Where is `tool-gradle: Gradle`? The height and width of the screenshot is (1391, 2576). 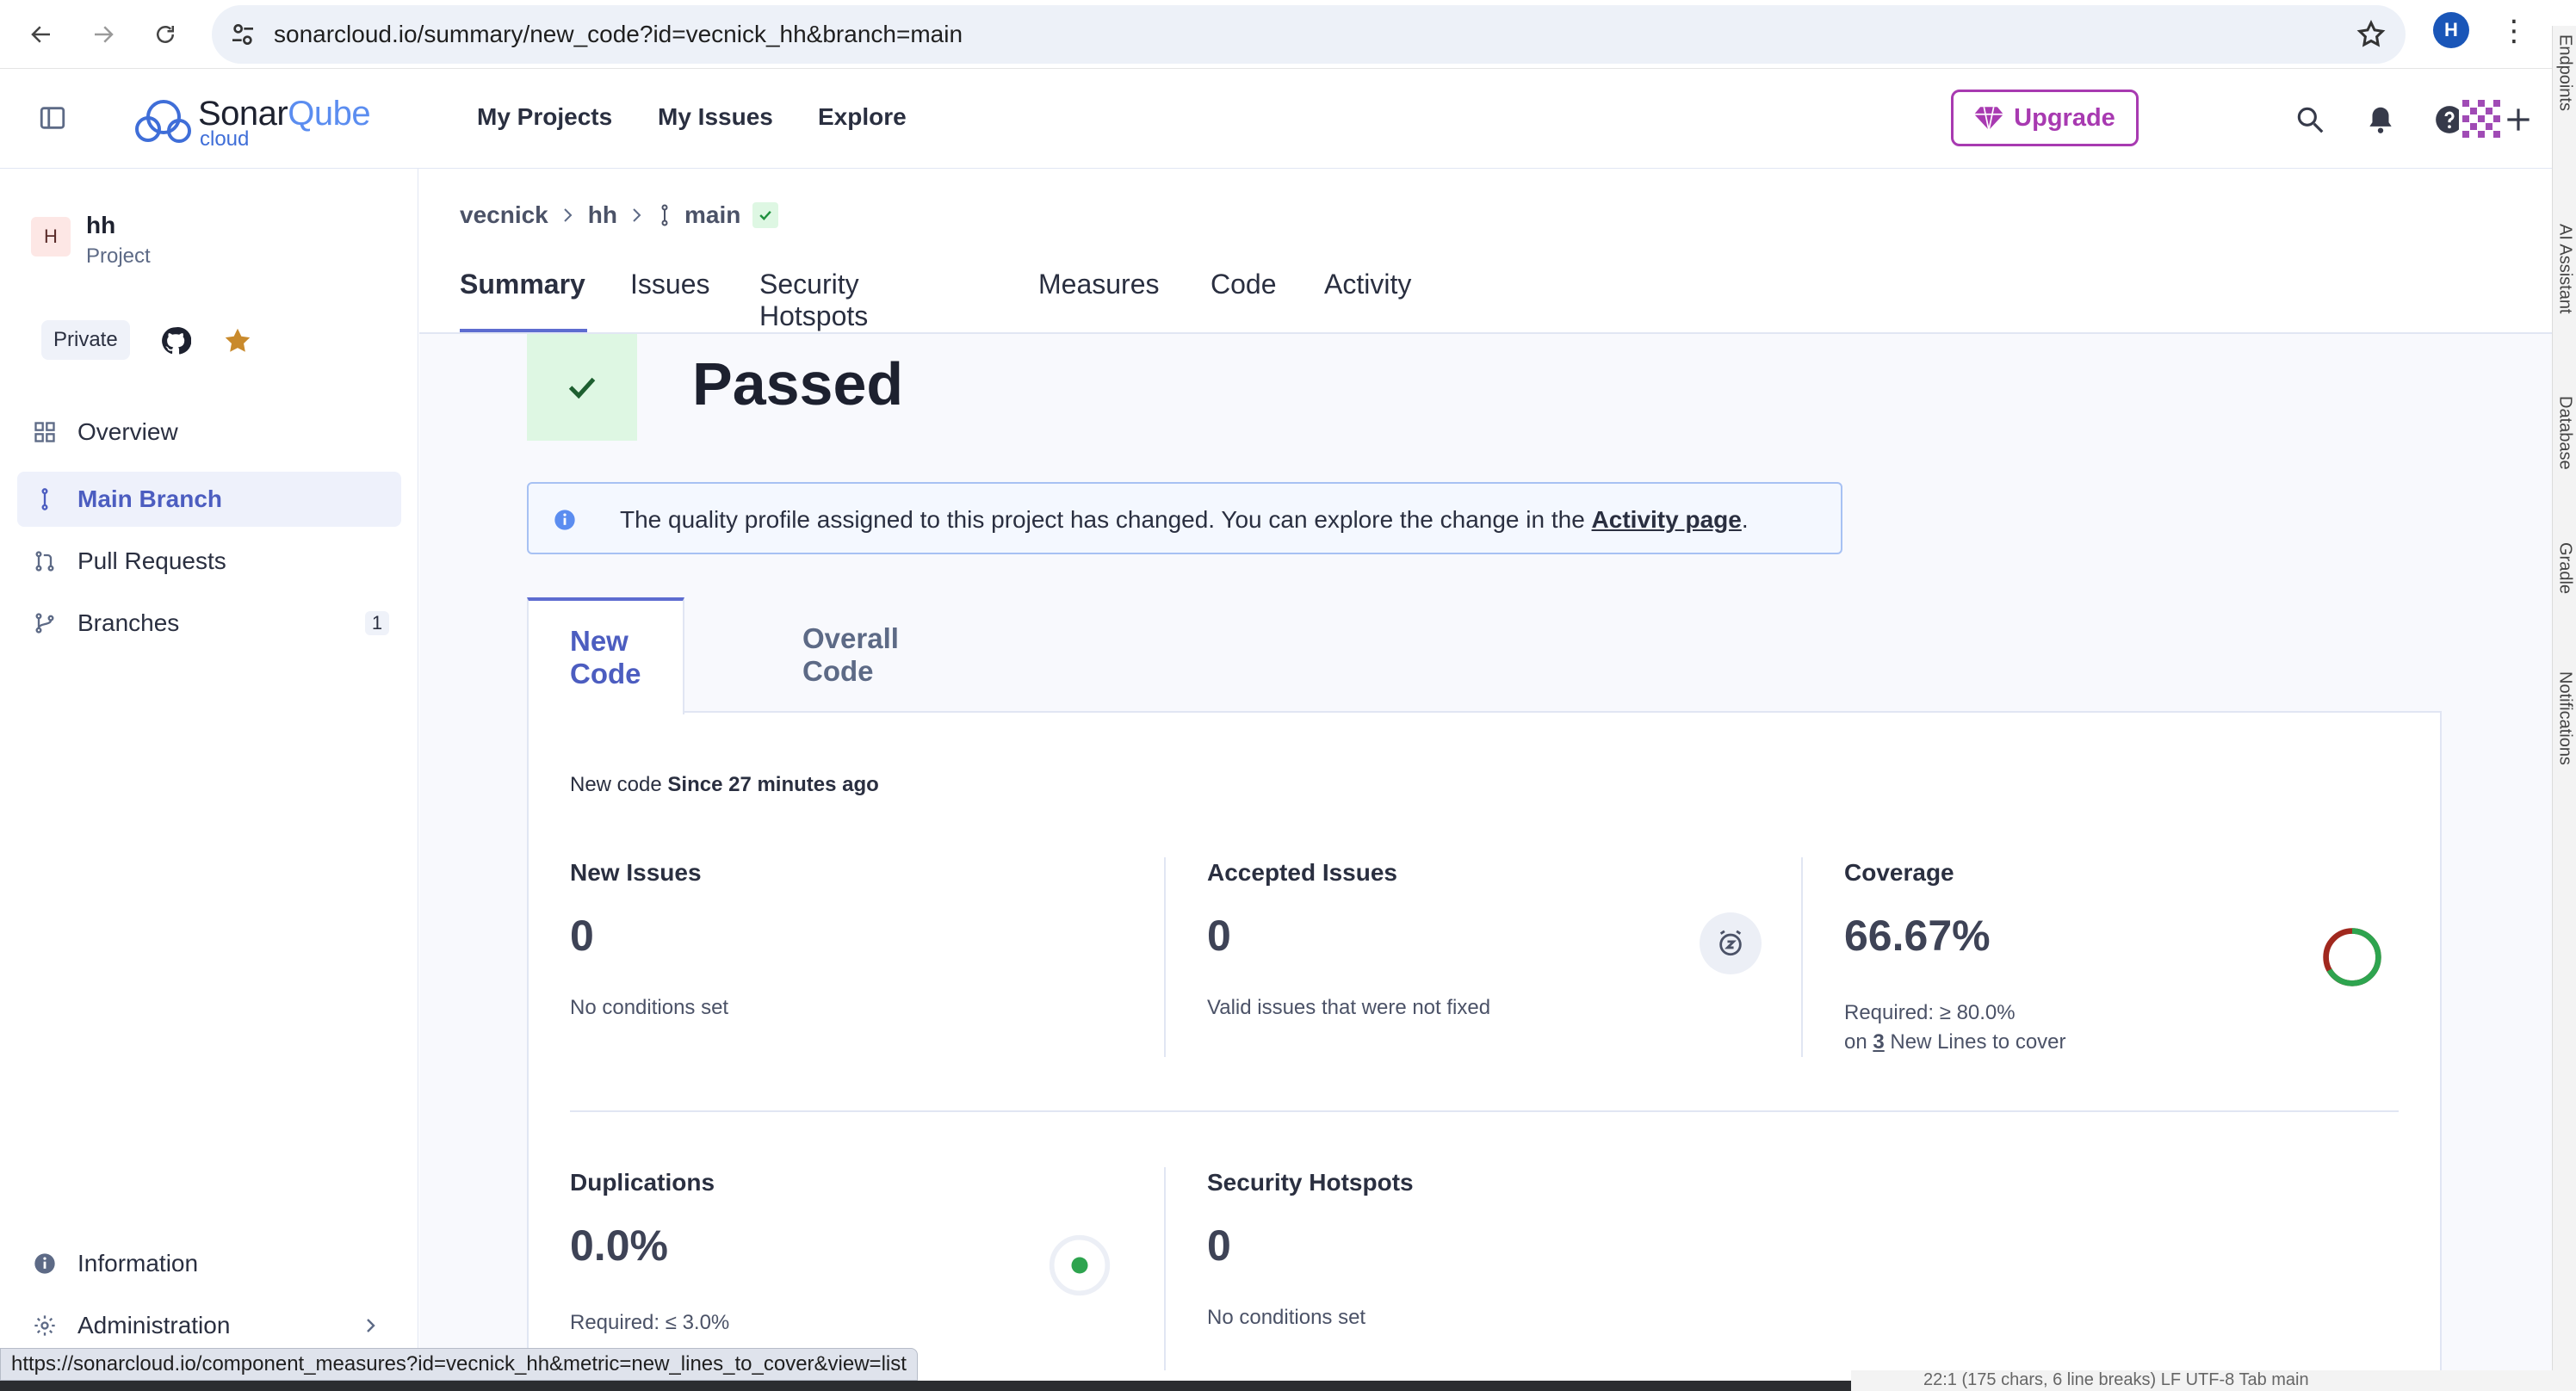 tool-gradle: Gradle is located at coordinates (2564, 568).